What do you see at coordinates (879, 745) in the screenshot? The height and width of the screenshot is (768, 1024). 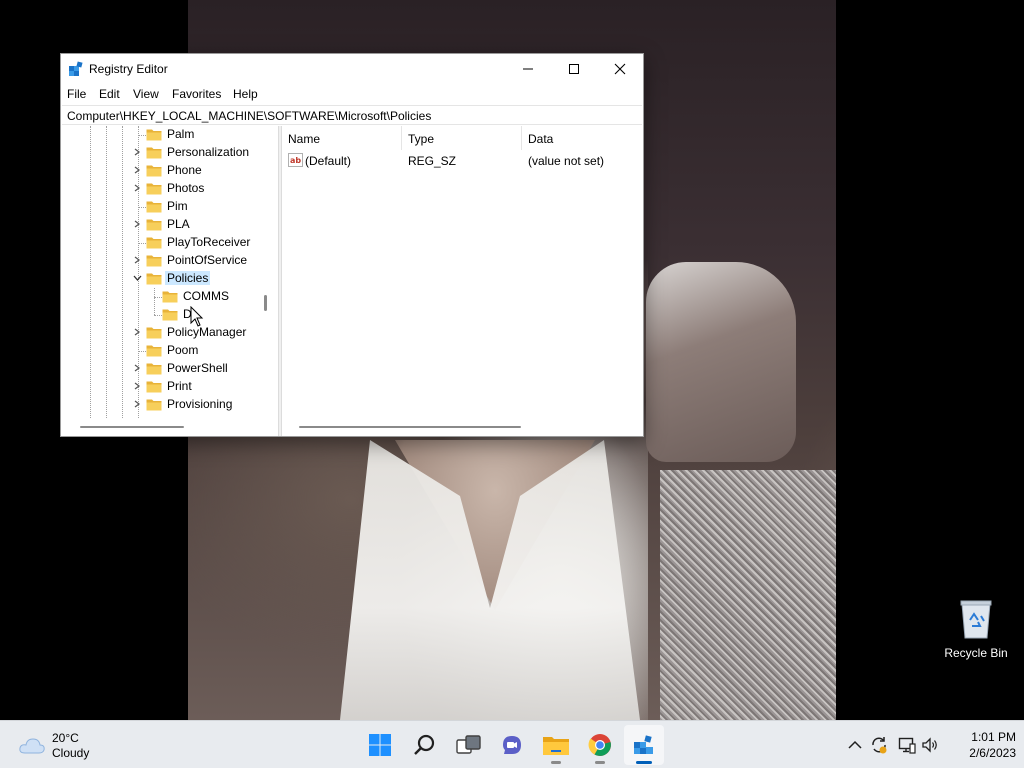 I see `sync-status-button` at bounding box center [879, 745].